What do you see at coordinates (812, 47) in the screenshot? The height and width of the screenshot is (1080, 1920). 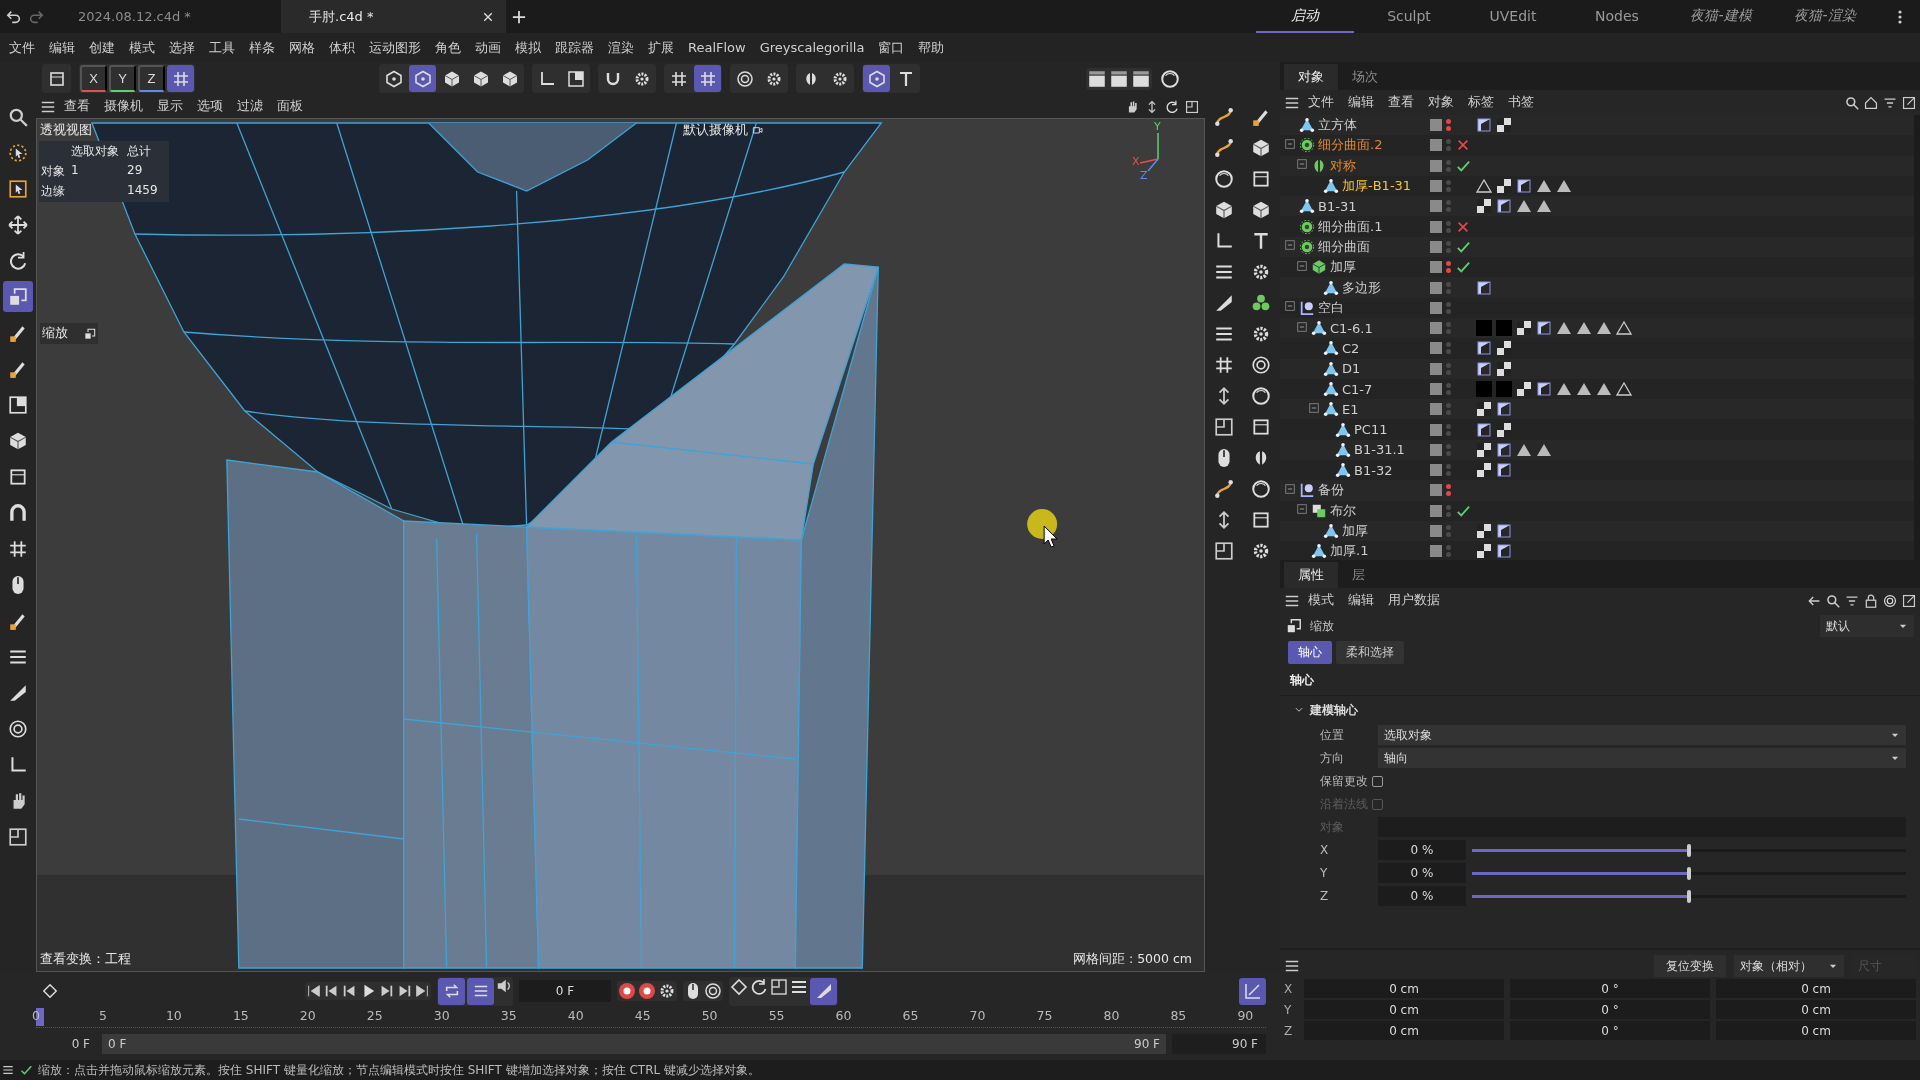 I see `menu-item: Greyscalegorilla` at bounding box center [812, 47].